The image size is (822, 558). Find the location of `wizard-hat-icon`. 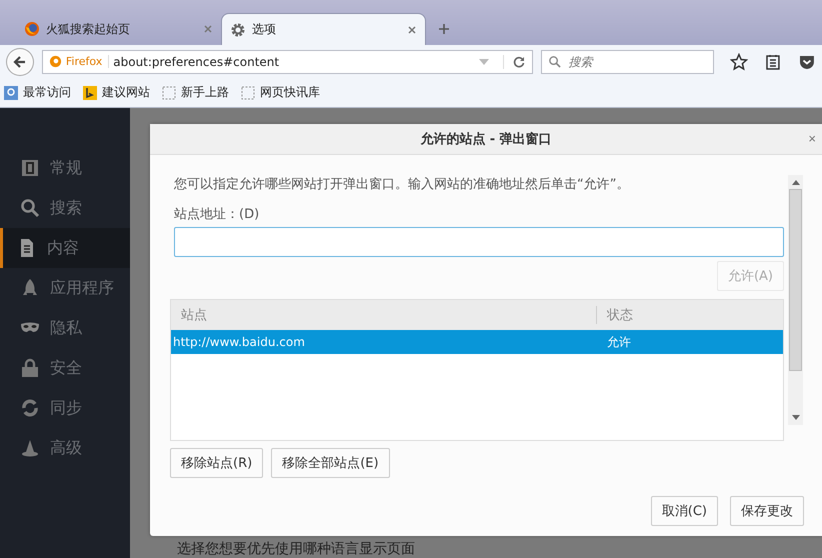

wizard-hat-icon is located at coordinates (30, 448).